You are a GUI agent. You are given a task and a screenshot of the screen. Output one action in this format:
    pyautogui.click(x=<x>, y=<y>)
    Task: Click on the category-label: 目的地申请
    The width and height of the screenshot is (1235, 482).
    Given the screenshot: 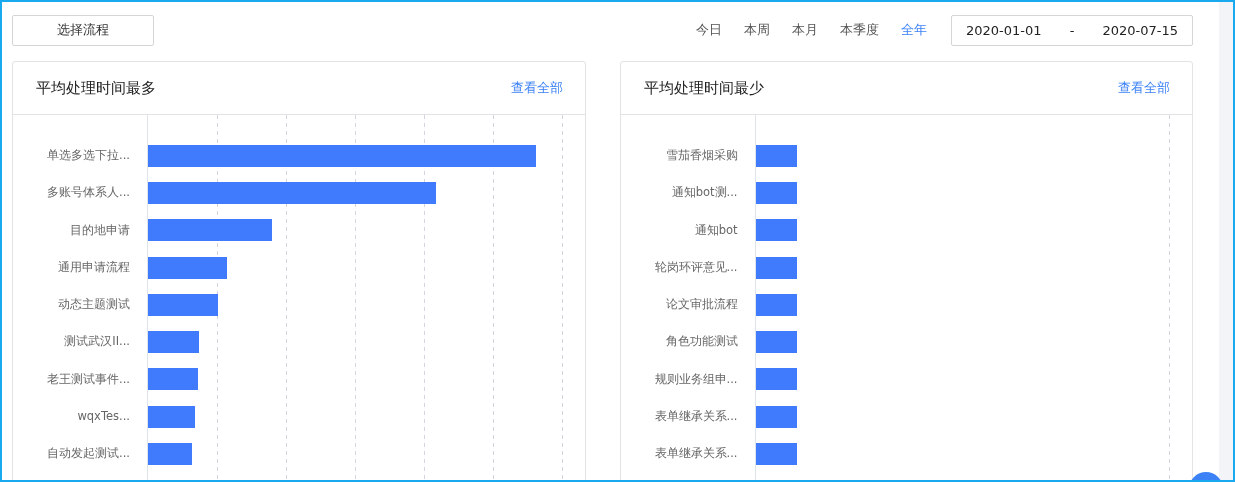 What is the action you would take?
    pyautogui.click(x=100, y=230)
    